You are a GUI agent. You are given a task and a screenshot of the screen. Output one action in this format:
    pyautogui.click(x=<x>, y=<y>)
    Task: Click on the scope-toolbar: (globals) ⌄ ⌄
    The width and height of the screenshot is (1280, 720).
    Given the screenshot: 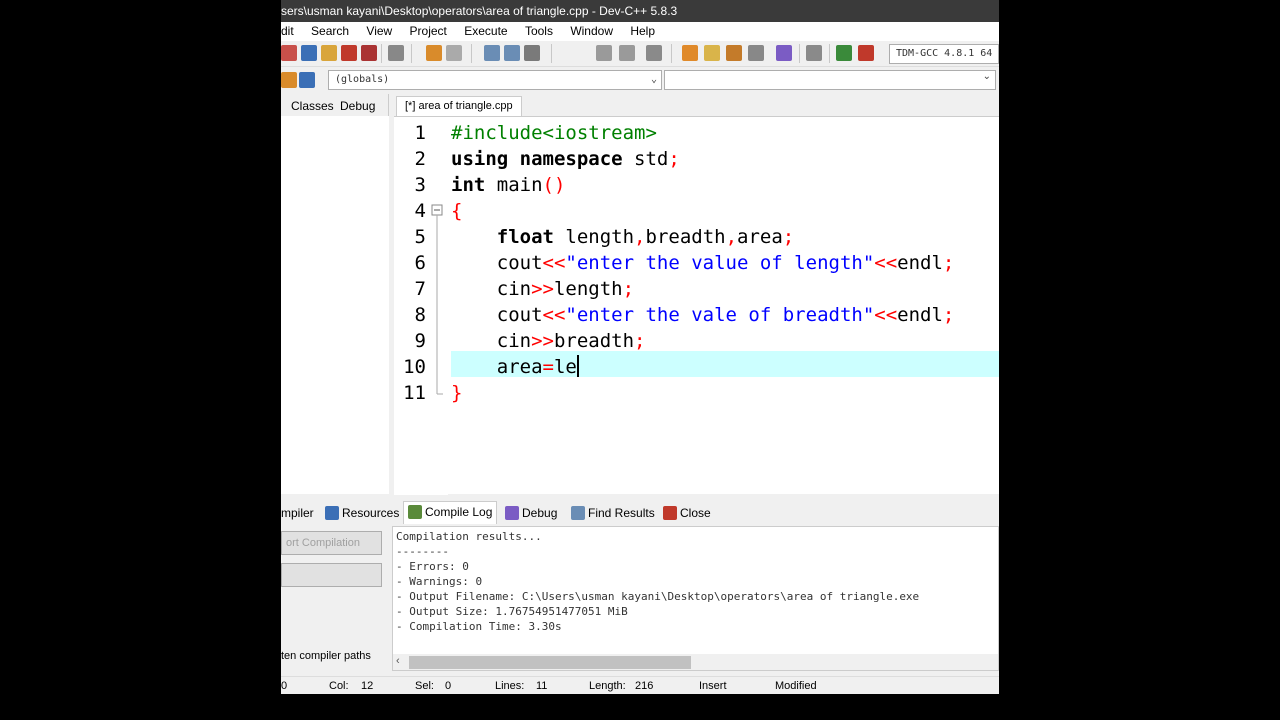 What is the action you would take?
    pyautogui.click(x=640, y=80)
    